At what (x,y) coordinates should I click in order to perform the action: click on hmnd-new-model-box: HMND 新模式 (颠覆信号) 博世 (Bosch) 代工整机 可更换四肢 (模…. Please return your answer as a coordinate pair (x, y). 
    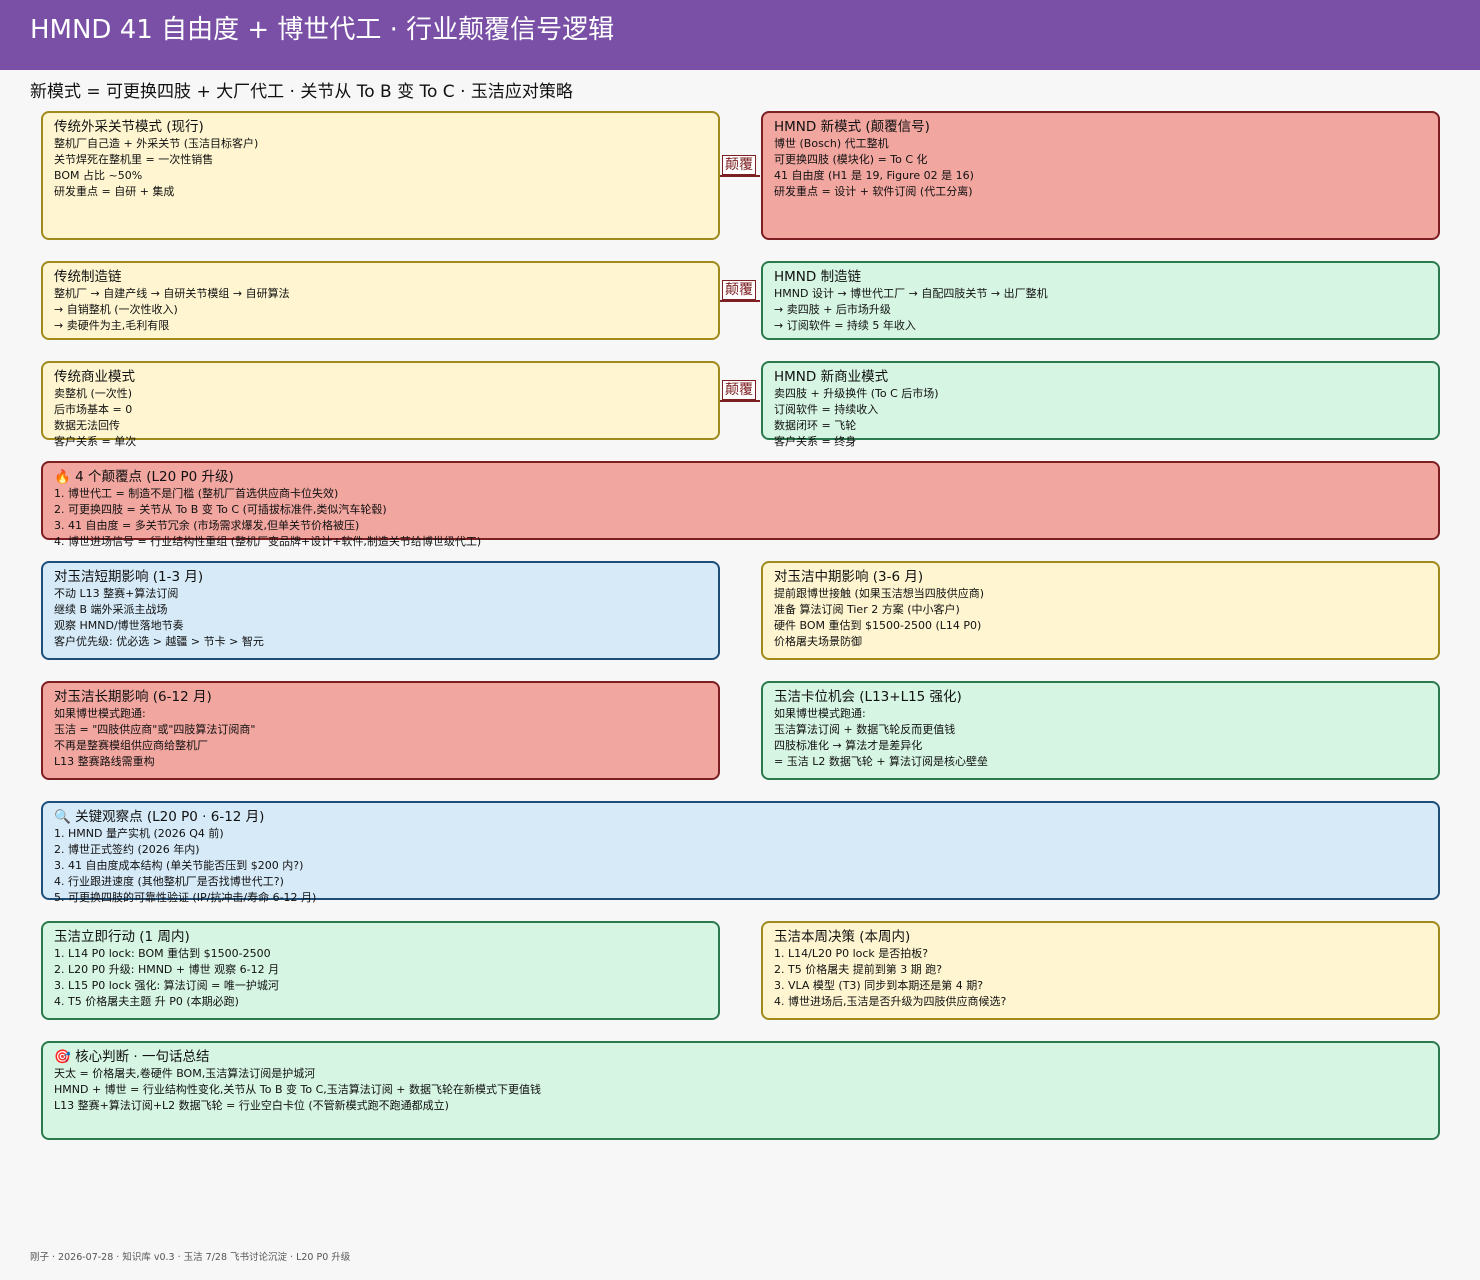
    Looking at the image, I should click on (1100, 175).